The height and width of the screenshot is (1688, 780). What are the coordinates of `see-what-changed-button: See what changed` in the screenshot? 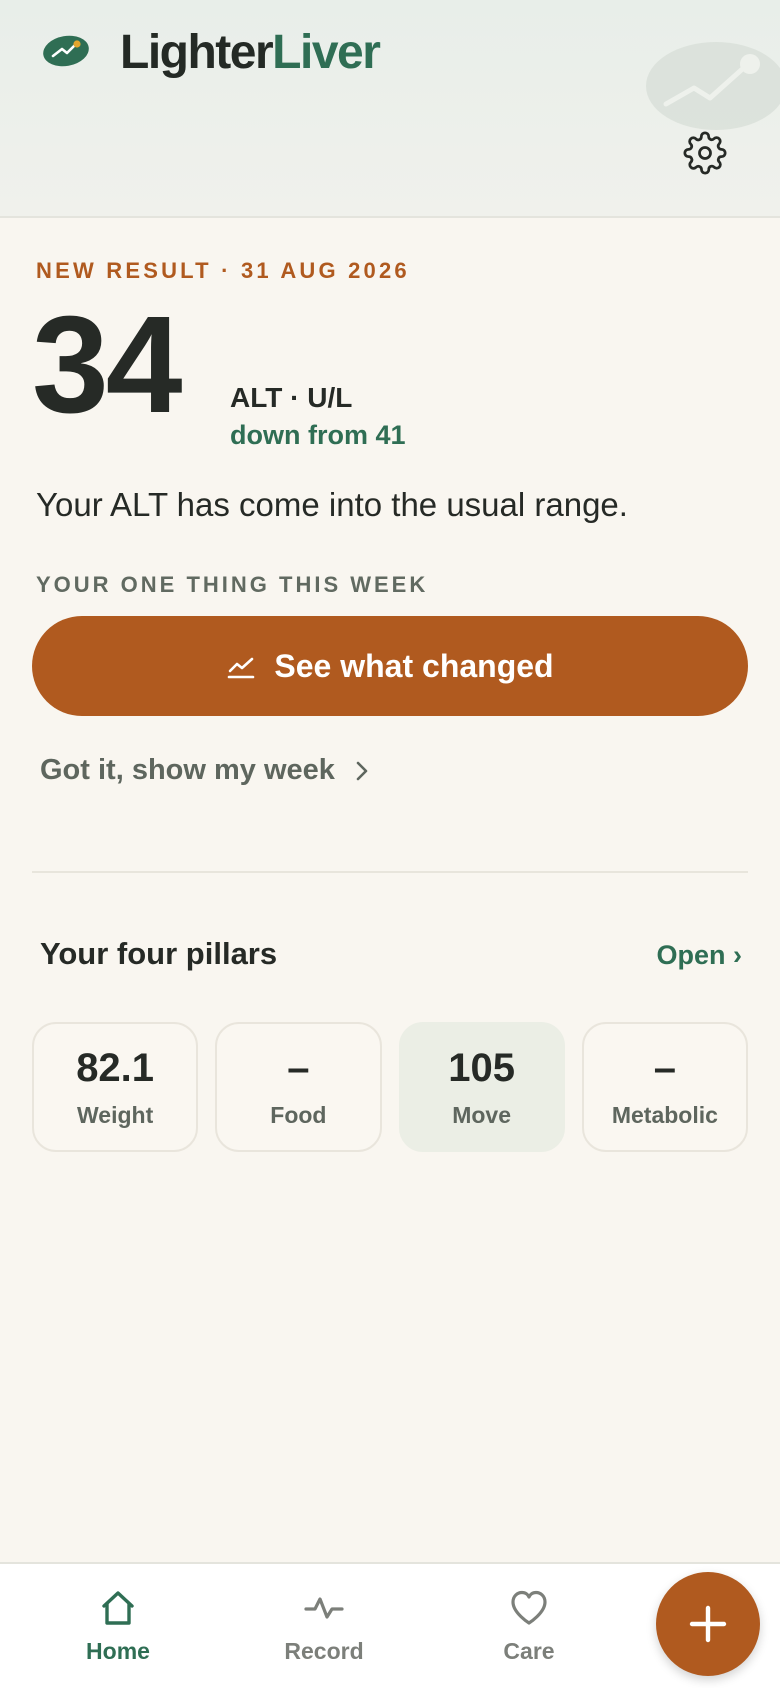 It's located at (390, 666).